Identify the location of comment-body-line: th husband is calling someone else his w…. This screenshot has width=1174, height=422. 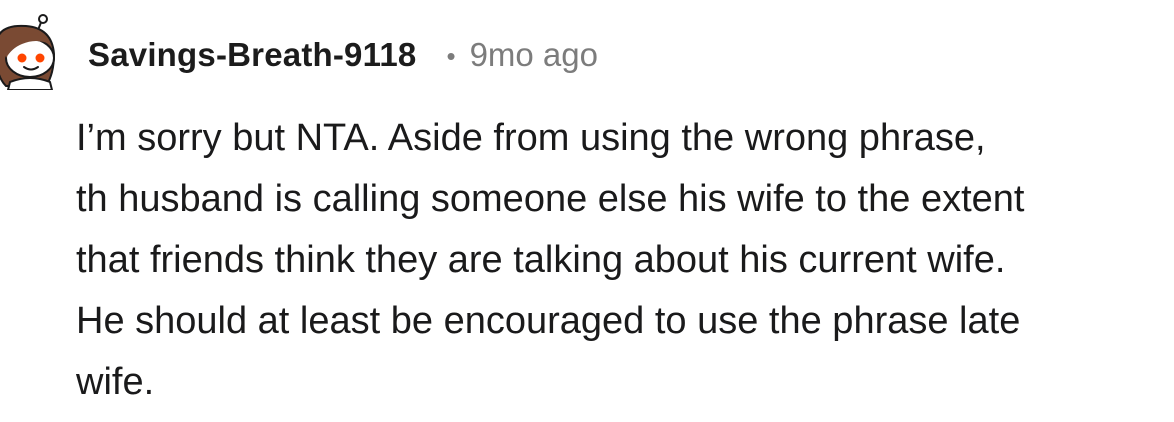
(550, 199).